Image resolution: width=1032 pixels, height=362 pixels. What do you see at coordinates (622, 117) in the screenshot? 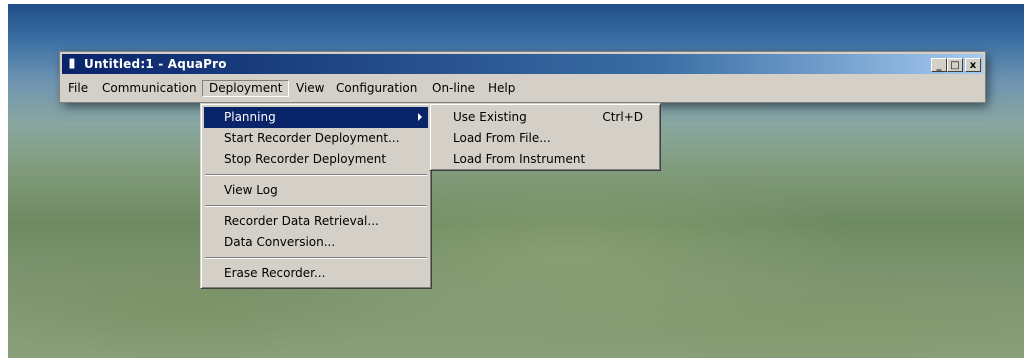
I see `shortcut-label: Ctrl+D` at bounding box center [622, 117].